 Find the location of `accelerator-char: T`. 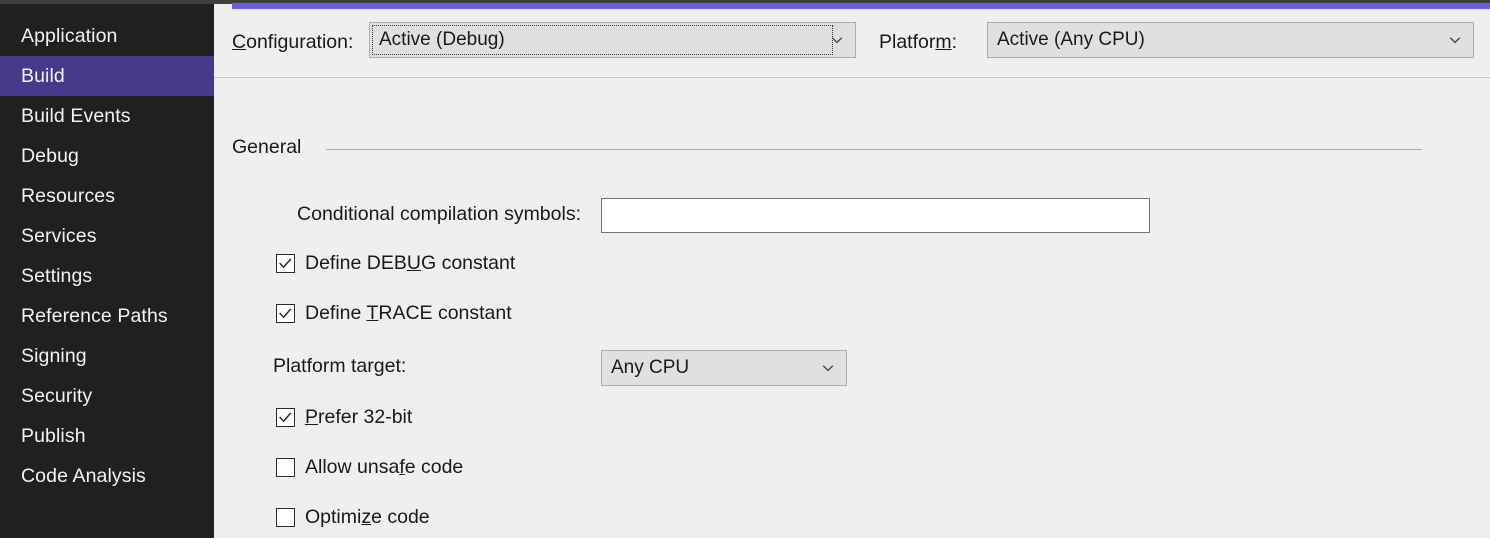

accelerator-char: T is located at coordinates (372, 312).